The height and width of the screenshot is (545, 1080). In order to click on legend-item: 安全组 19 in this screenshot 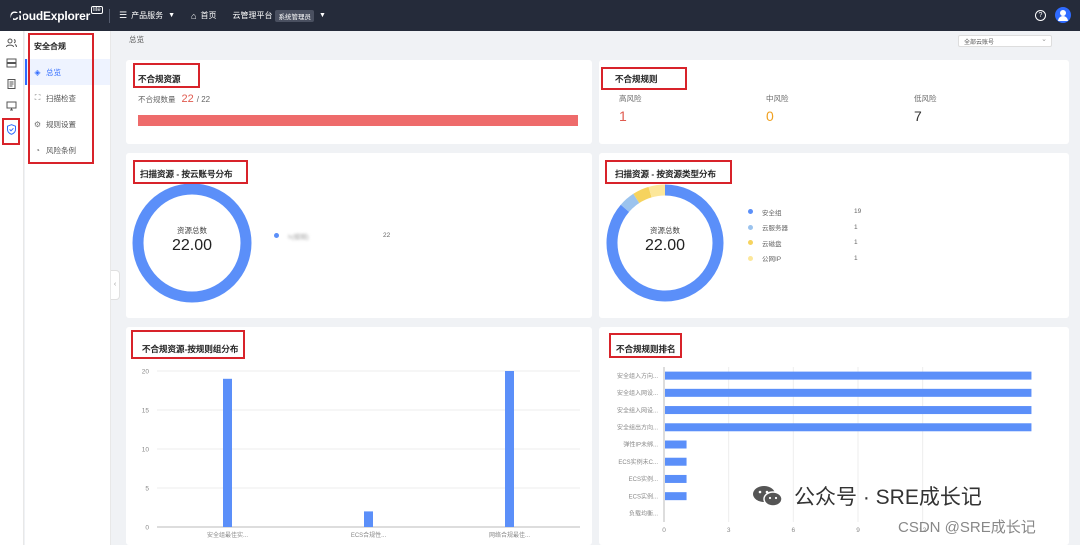, I will do `click(808, 212)`.